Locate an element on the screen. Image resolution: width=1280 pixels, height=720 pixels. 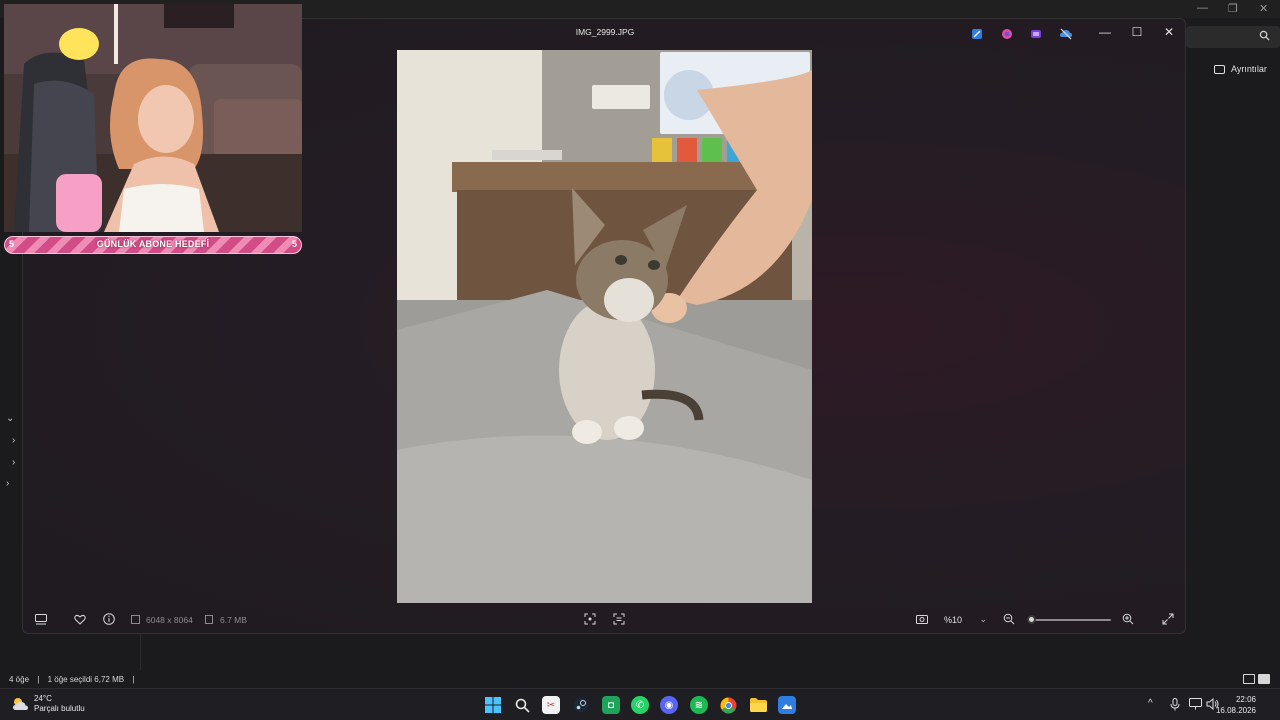
zoom-slider is located at coordinates (1070, 620).